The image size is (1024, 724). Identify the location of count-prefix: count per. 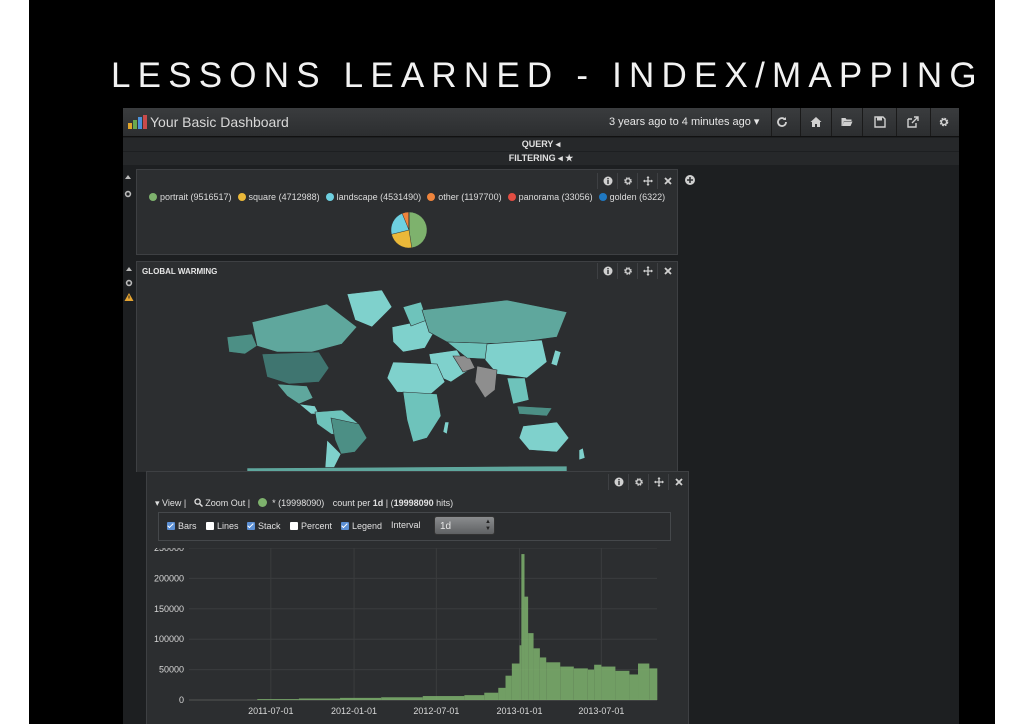
(352, 503).